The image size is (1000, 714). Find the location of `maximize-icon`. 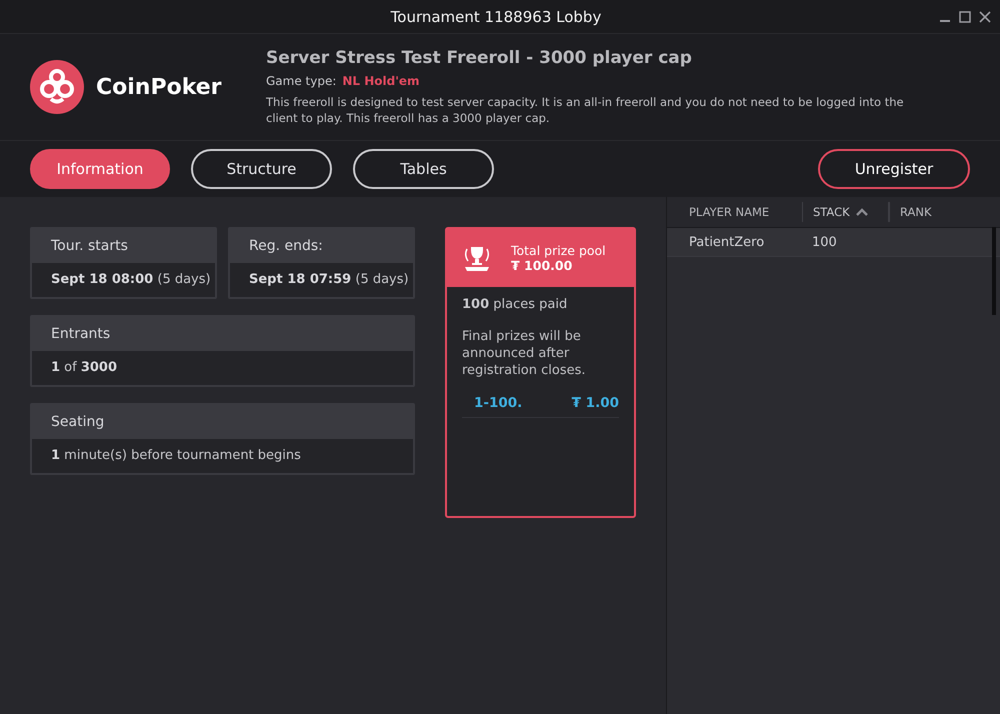

maximize-icon is located at coordinates (965, 17).